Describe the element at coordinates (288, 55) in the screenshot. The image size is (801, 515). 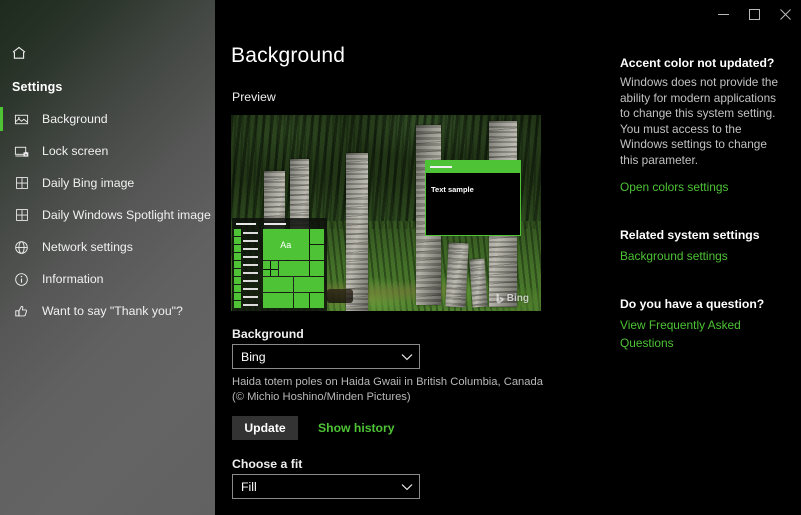
I see `page-title: Background` at that location.